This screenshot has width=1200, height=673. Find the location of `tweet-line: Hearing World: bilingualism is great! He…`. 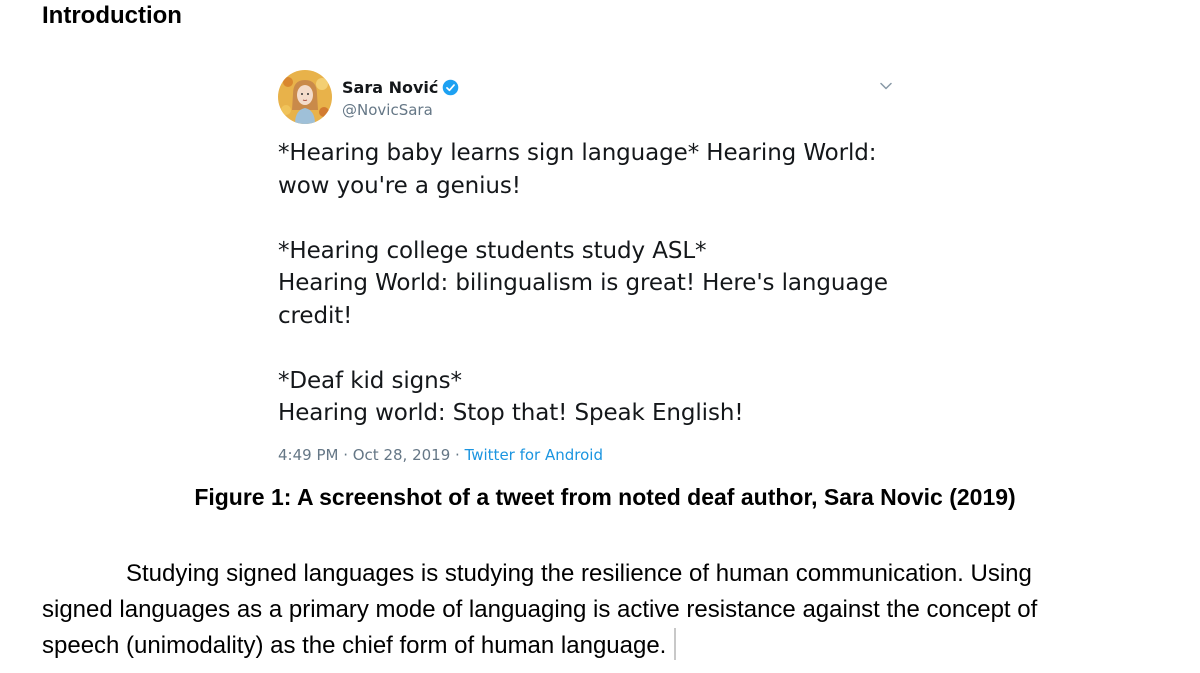

tweet-line: Hearing World: bilingualism is great! He… is located at coordinates (583, 283).